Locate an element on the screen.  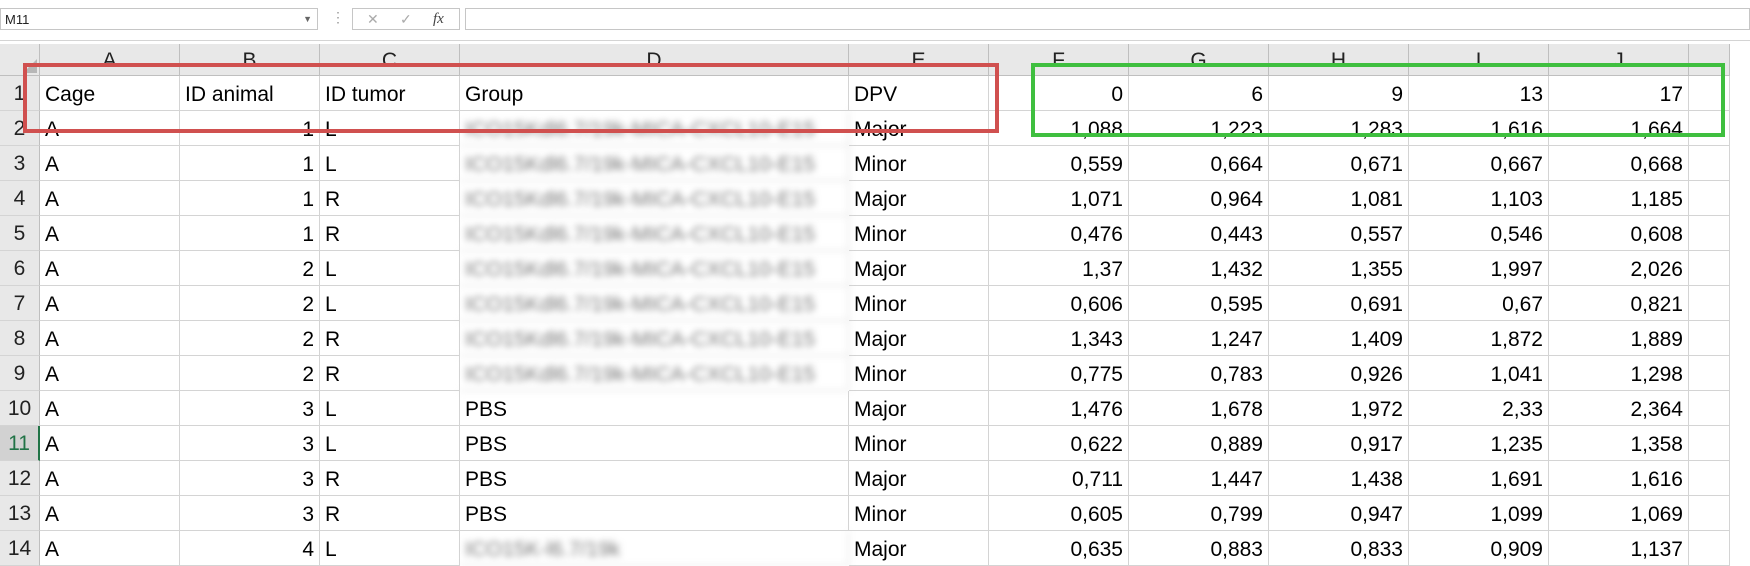
cell-day-6: 0,664 is located at coordinates (1199, 163).